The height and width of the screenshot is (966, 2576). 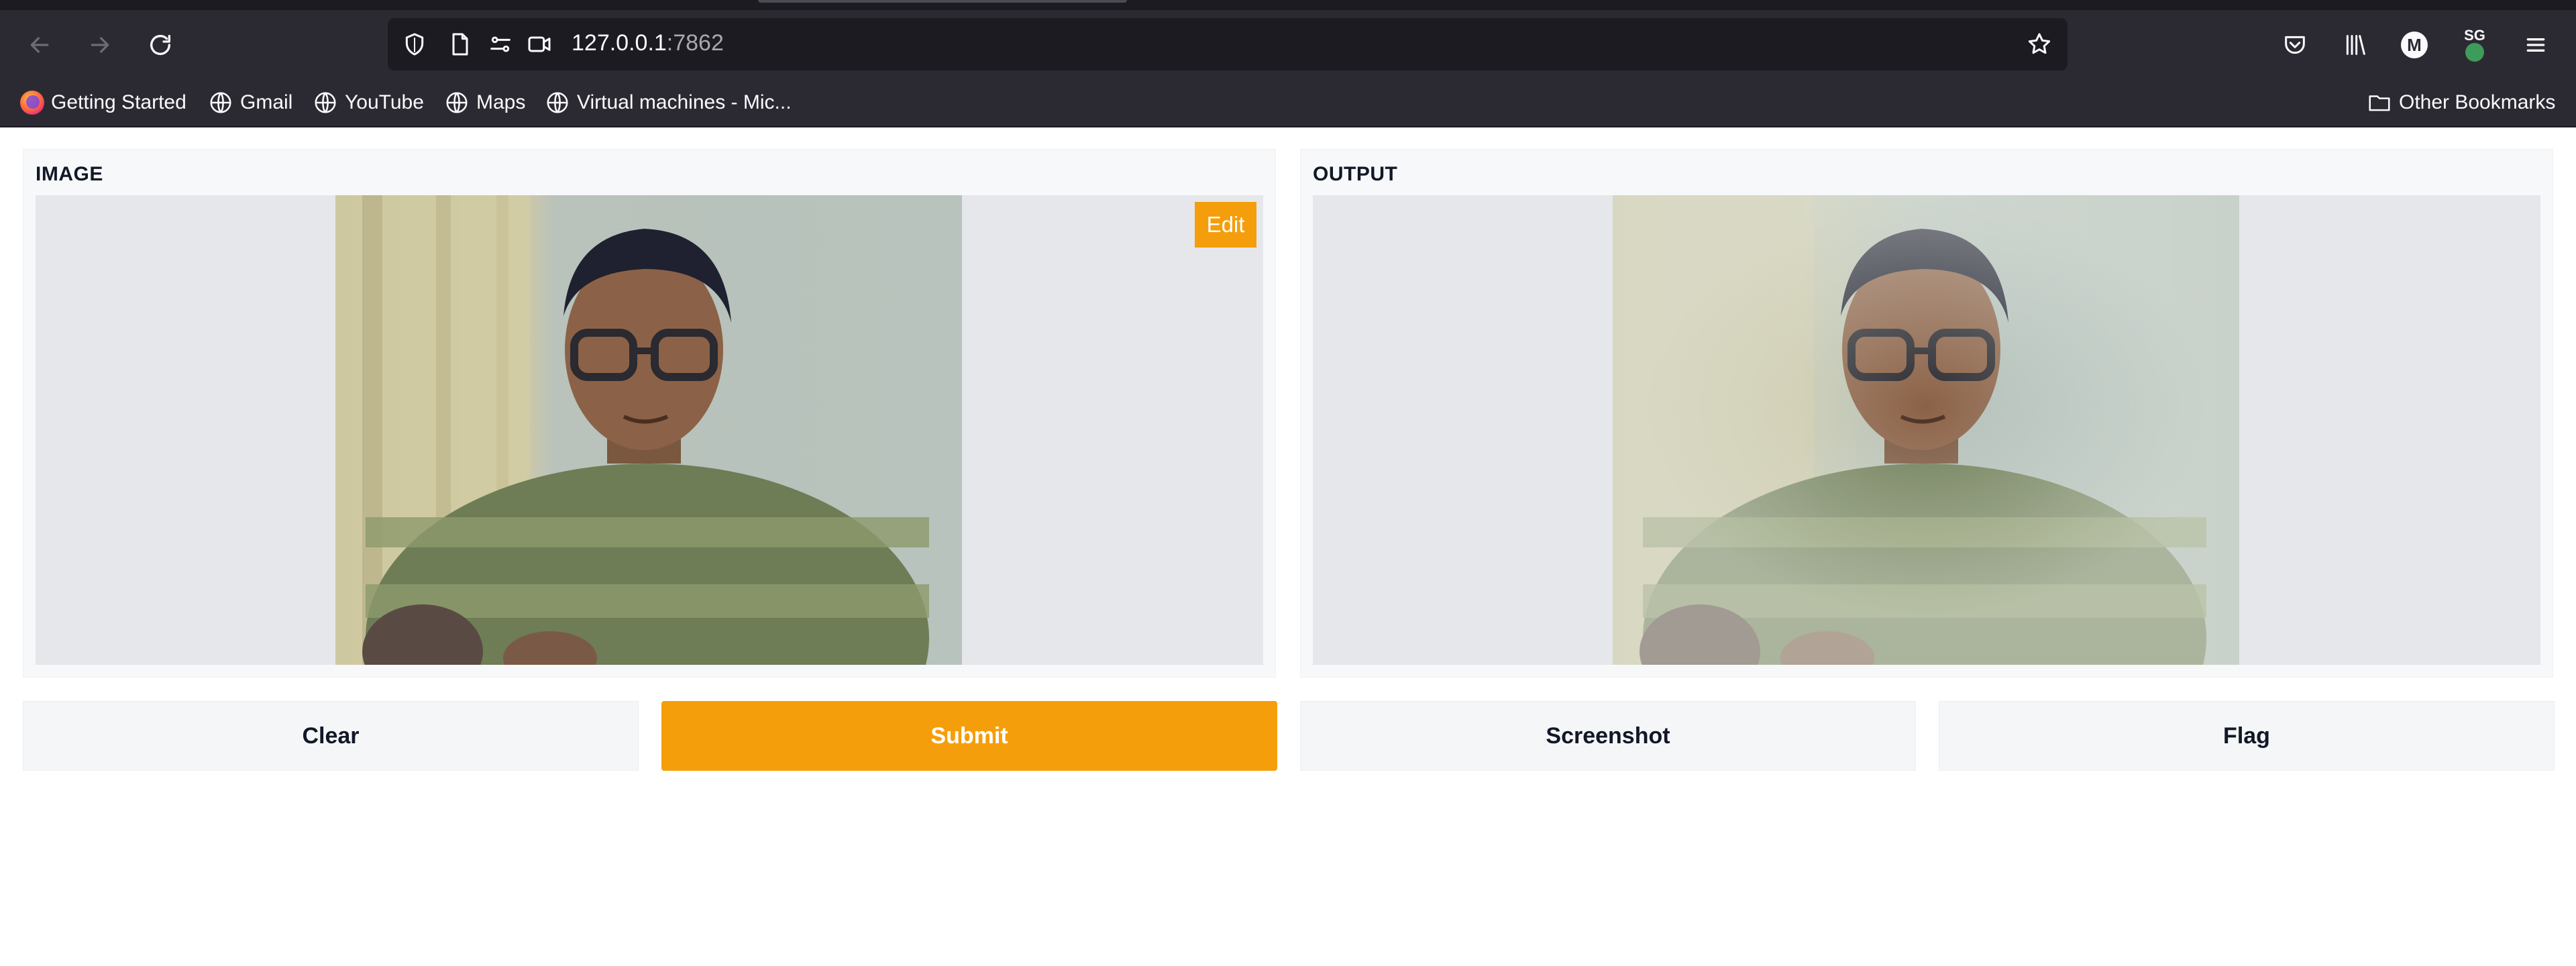 What do you see at coordinates (1228, 44) in the screenshot?
I see `url-bar: 127.0.0.1:7862` at bounding box center [1228, 44].